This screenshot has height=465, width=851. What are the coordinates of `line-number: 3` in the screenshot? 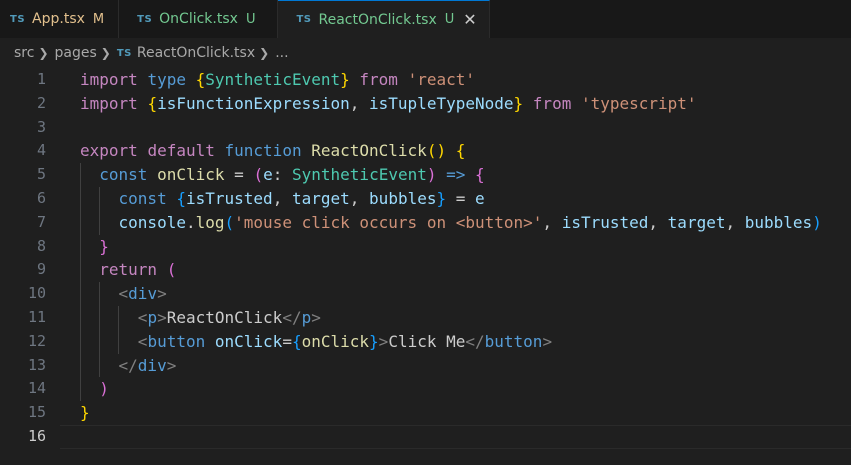 It's located at (41, 126).